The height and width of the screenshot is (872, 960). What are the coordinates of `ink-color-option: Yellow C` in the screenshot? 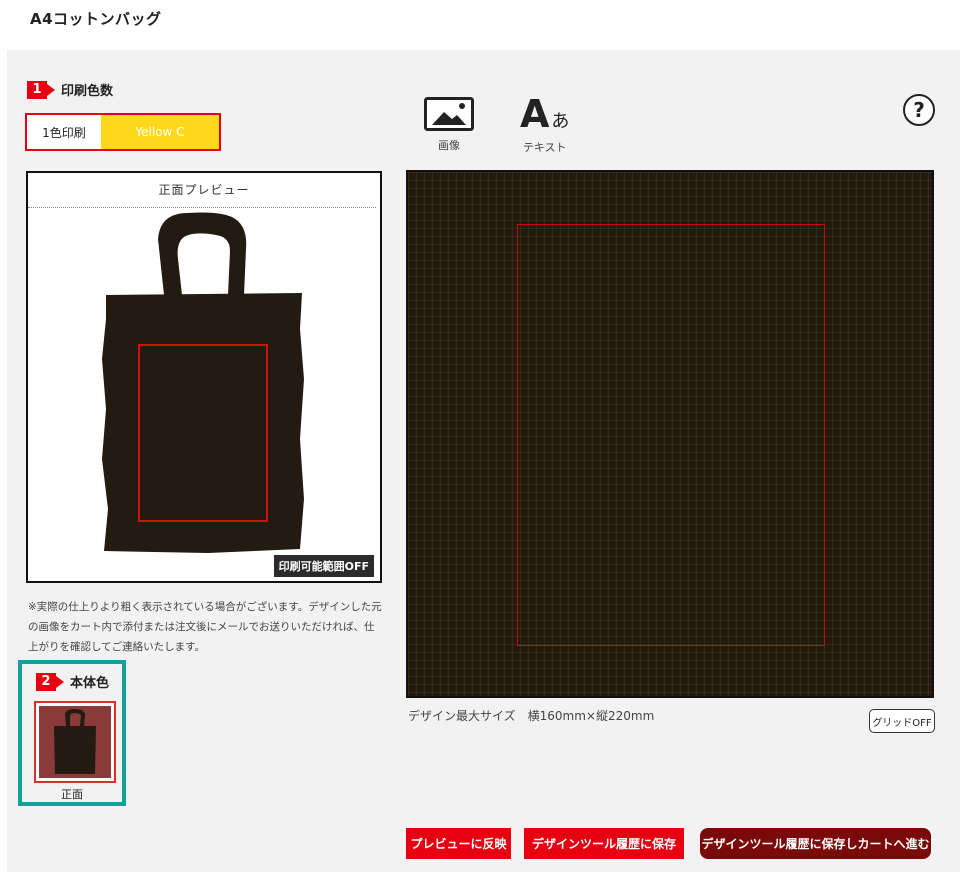 It's located at (160, 132).